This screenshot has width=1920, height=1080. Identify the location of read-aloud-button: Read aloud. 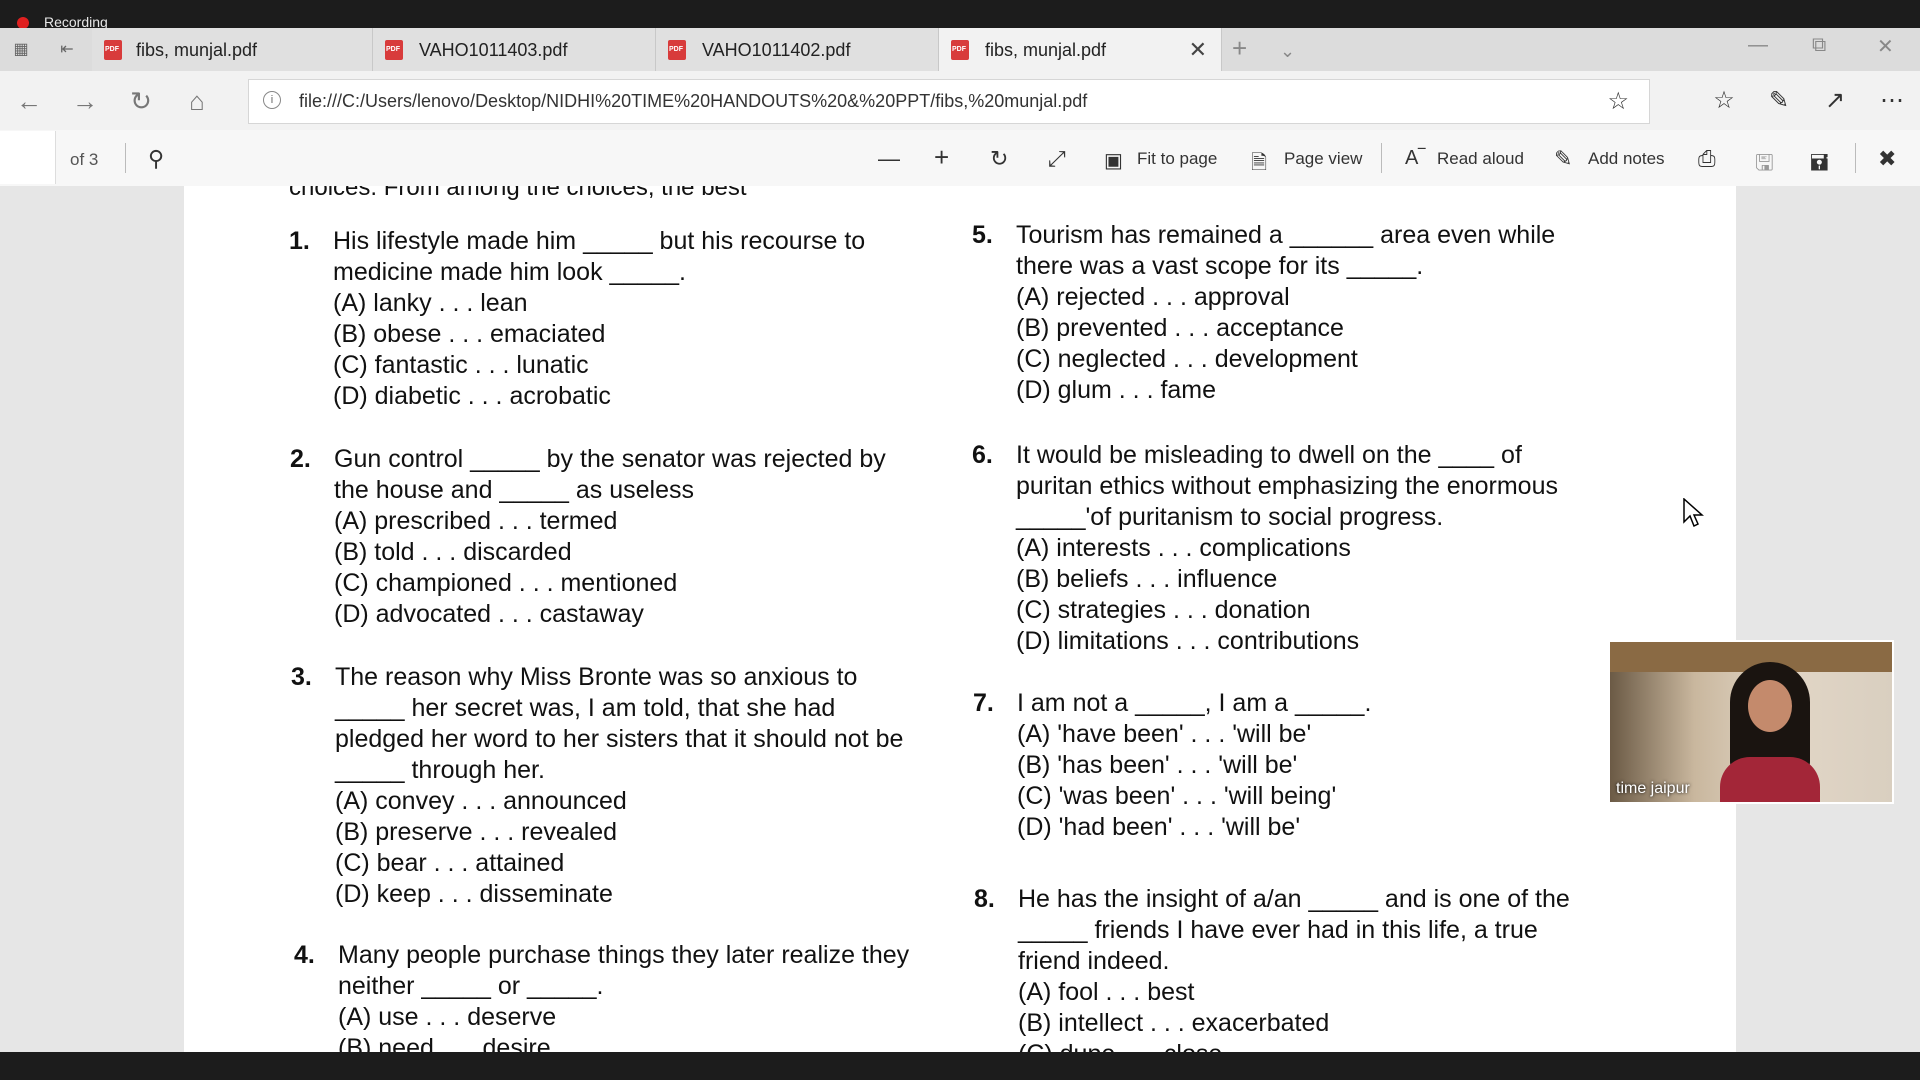
(1480, 159).